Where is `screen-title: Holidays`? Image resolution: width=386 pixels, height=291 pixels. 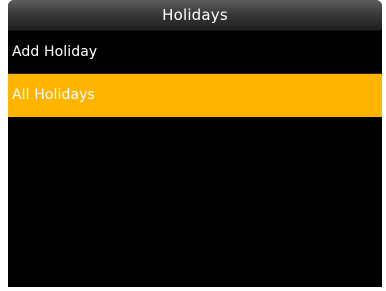
screen-title: Holidays is located at coordinates (195, 15).